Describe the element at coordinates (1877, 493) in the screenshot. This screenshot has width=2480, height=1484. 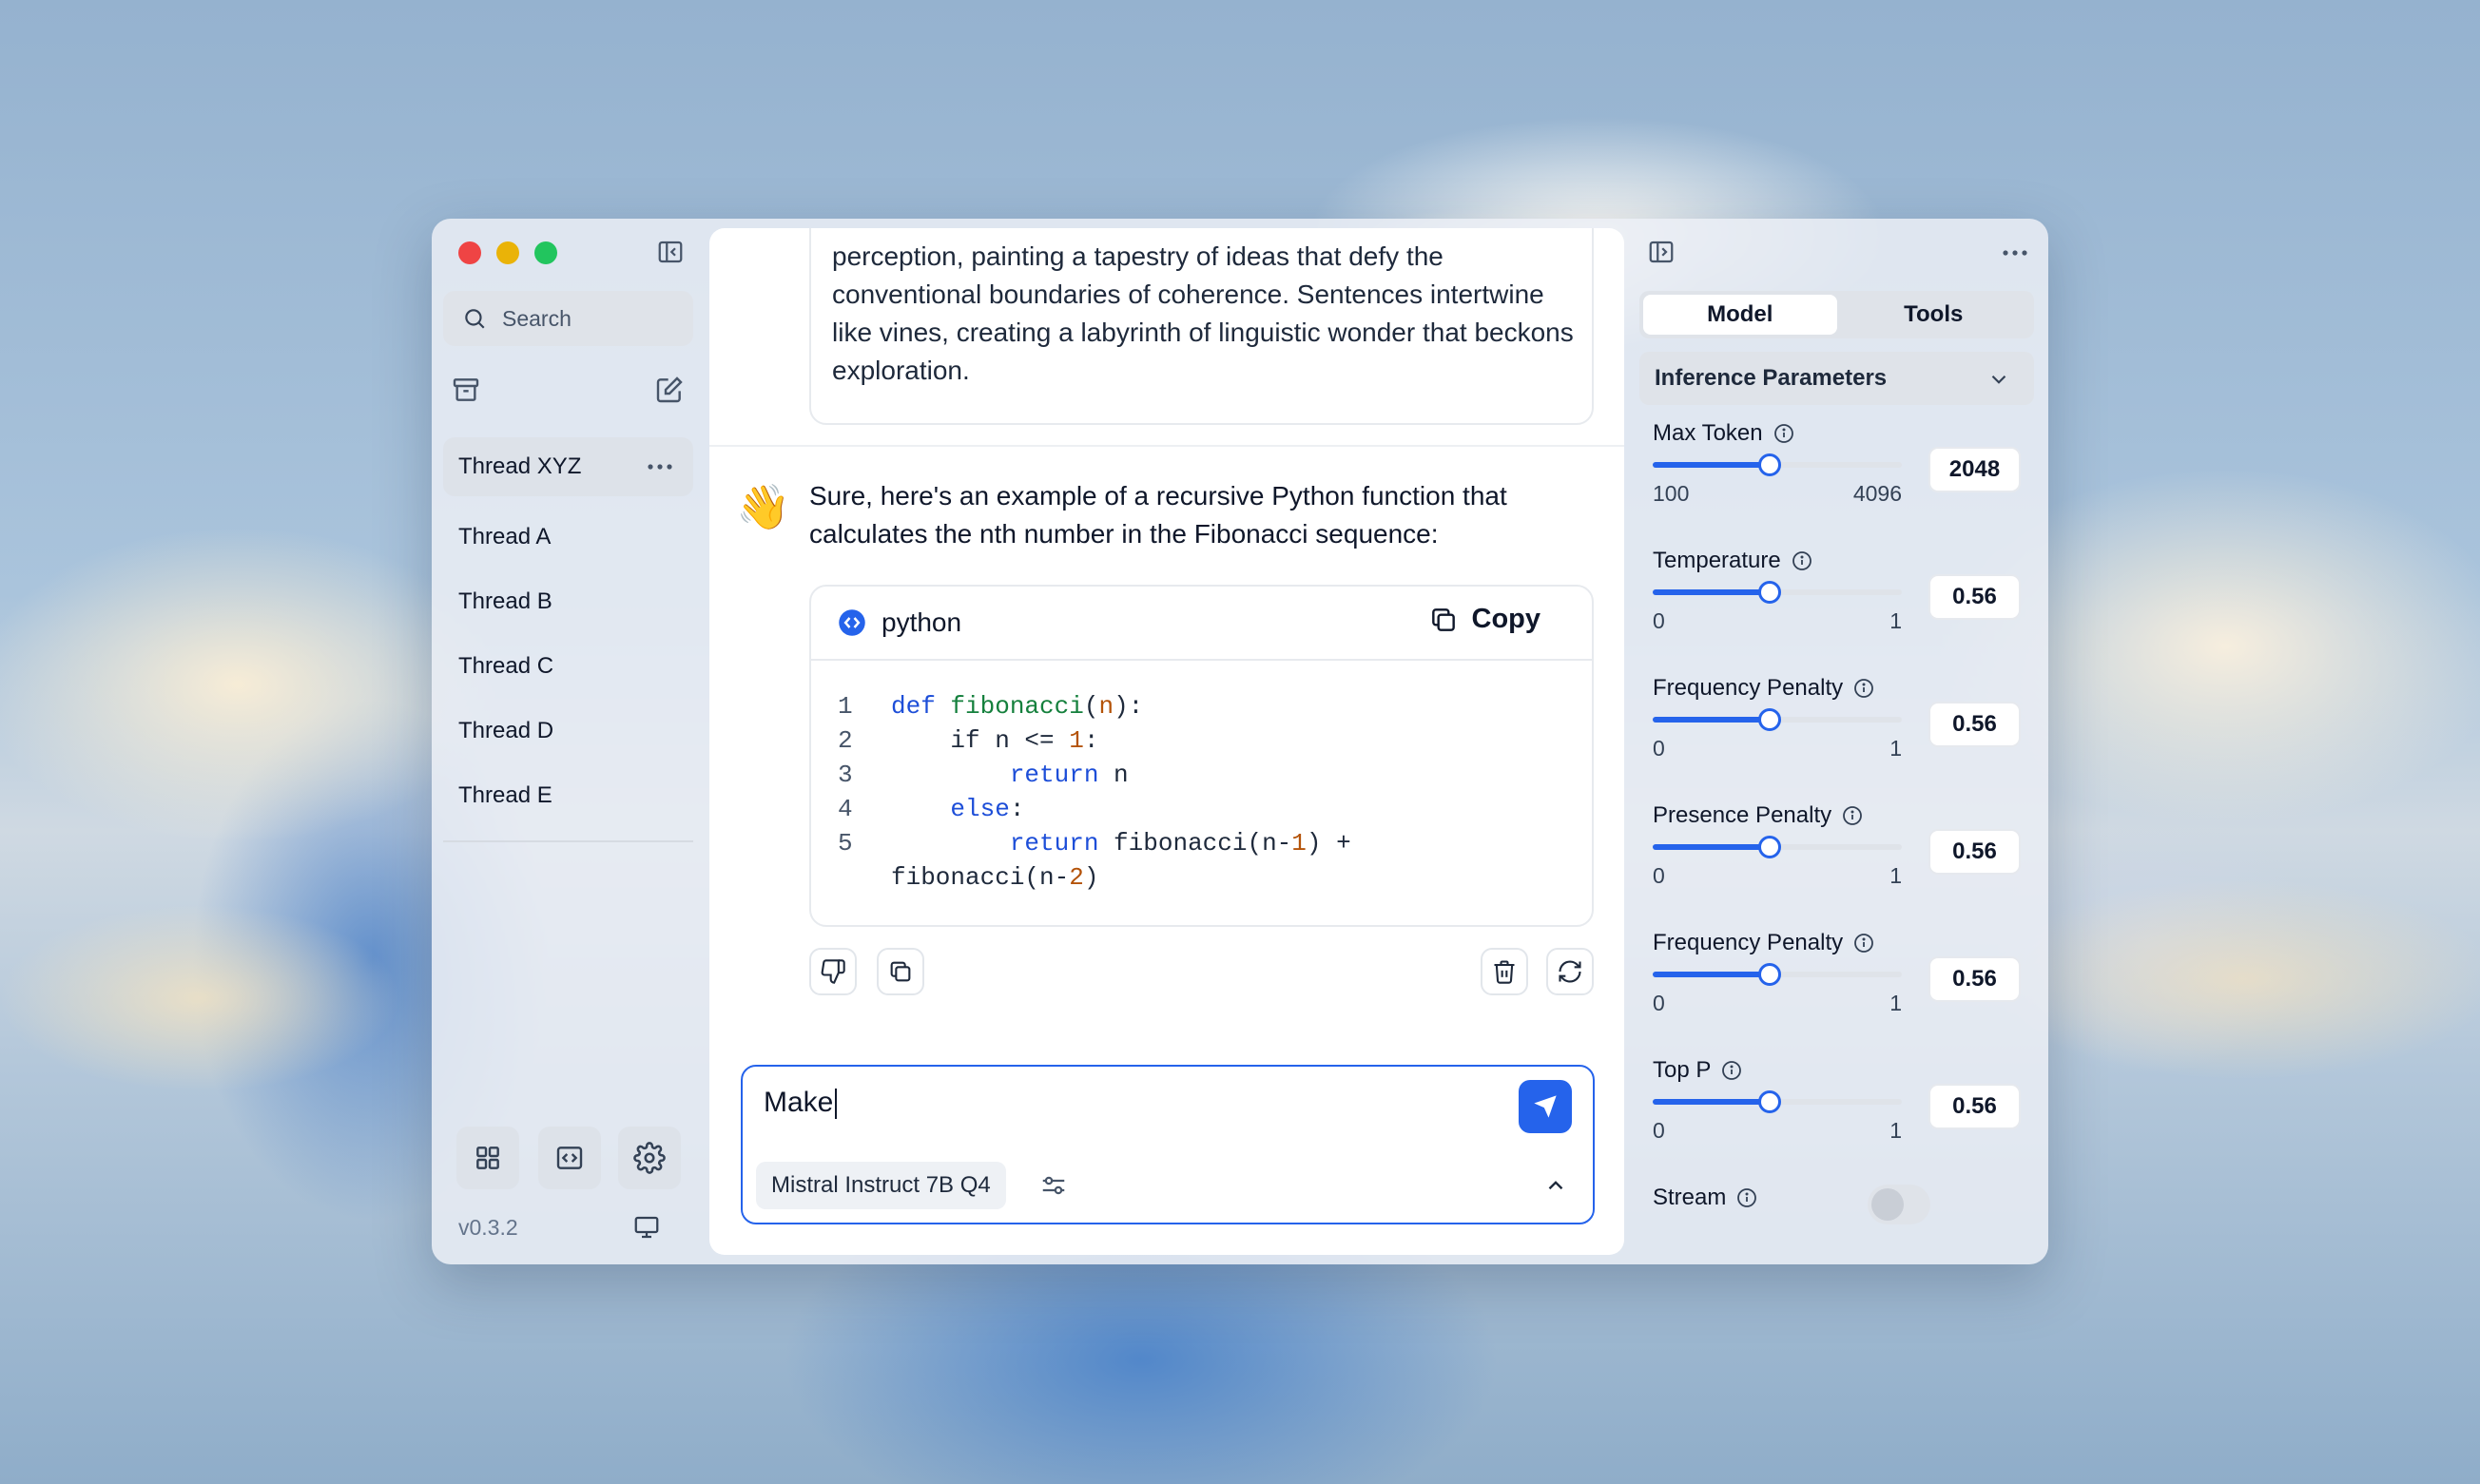
I see `slider-max: 4096` at that location.